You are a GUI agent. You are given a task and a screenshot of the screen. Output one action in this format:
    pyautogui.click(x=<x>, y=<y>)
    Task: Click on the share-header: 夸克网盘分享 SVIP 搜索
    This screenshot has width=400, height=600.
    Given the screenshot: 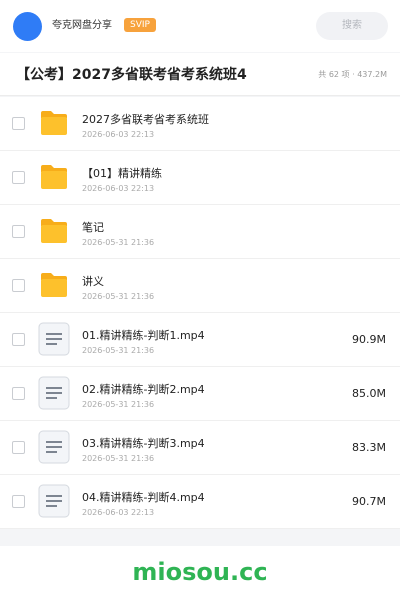 What is the action you would take?
    pyautogui.click(x=200, y=26)
    